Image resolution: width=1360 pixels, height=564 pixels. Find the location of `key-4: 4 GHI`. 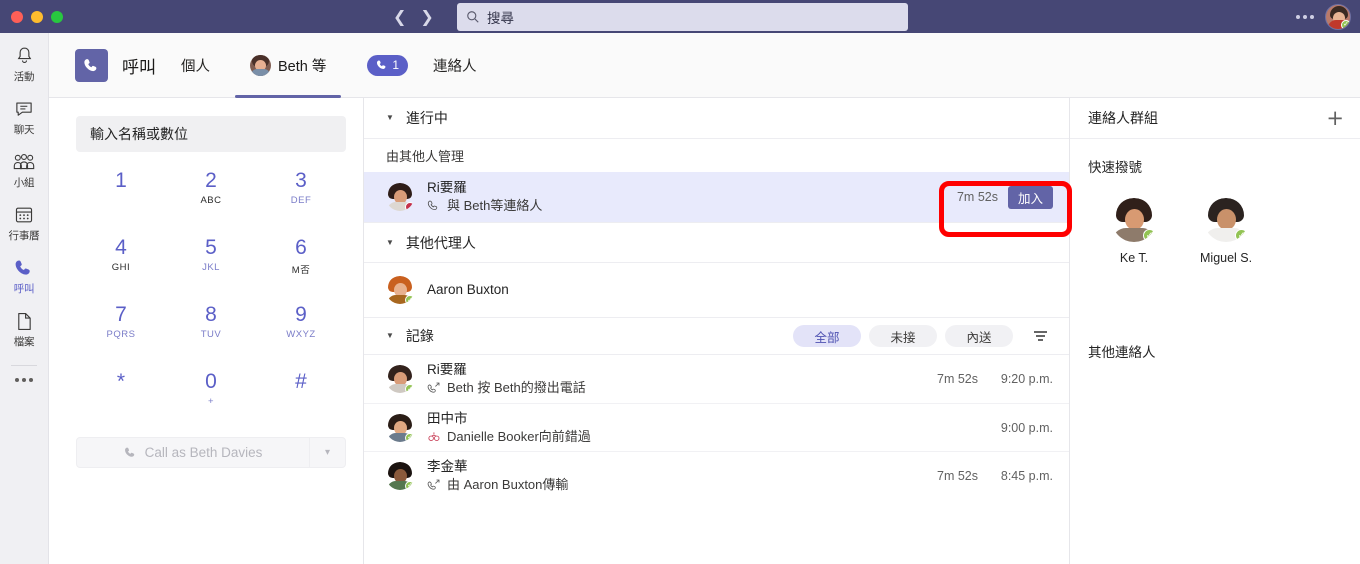

key-4: 4 GHI is located at coordinates (121, 263).